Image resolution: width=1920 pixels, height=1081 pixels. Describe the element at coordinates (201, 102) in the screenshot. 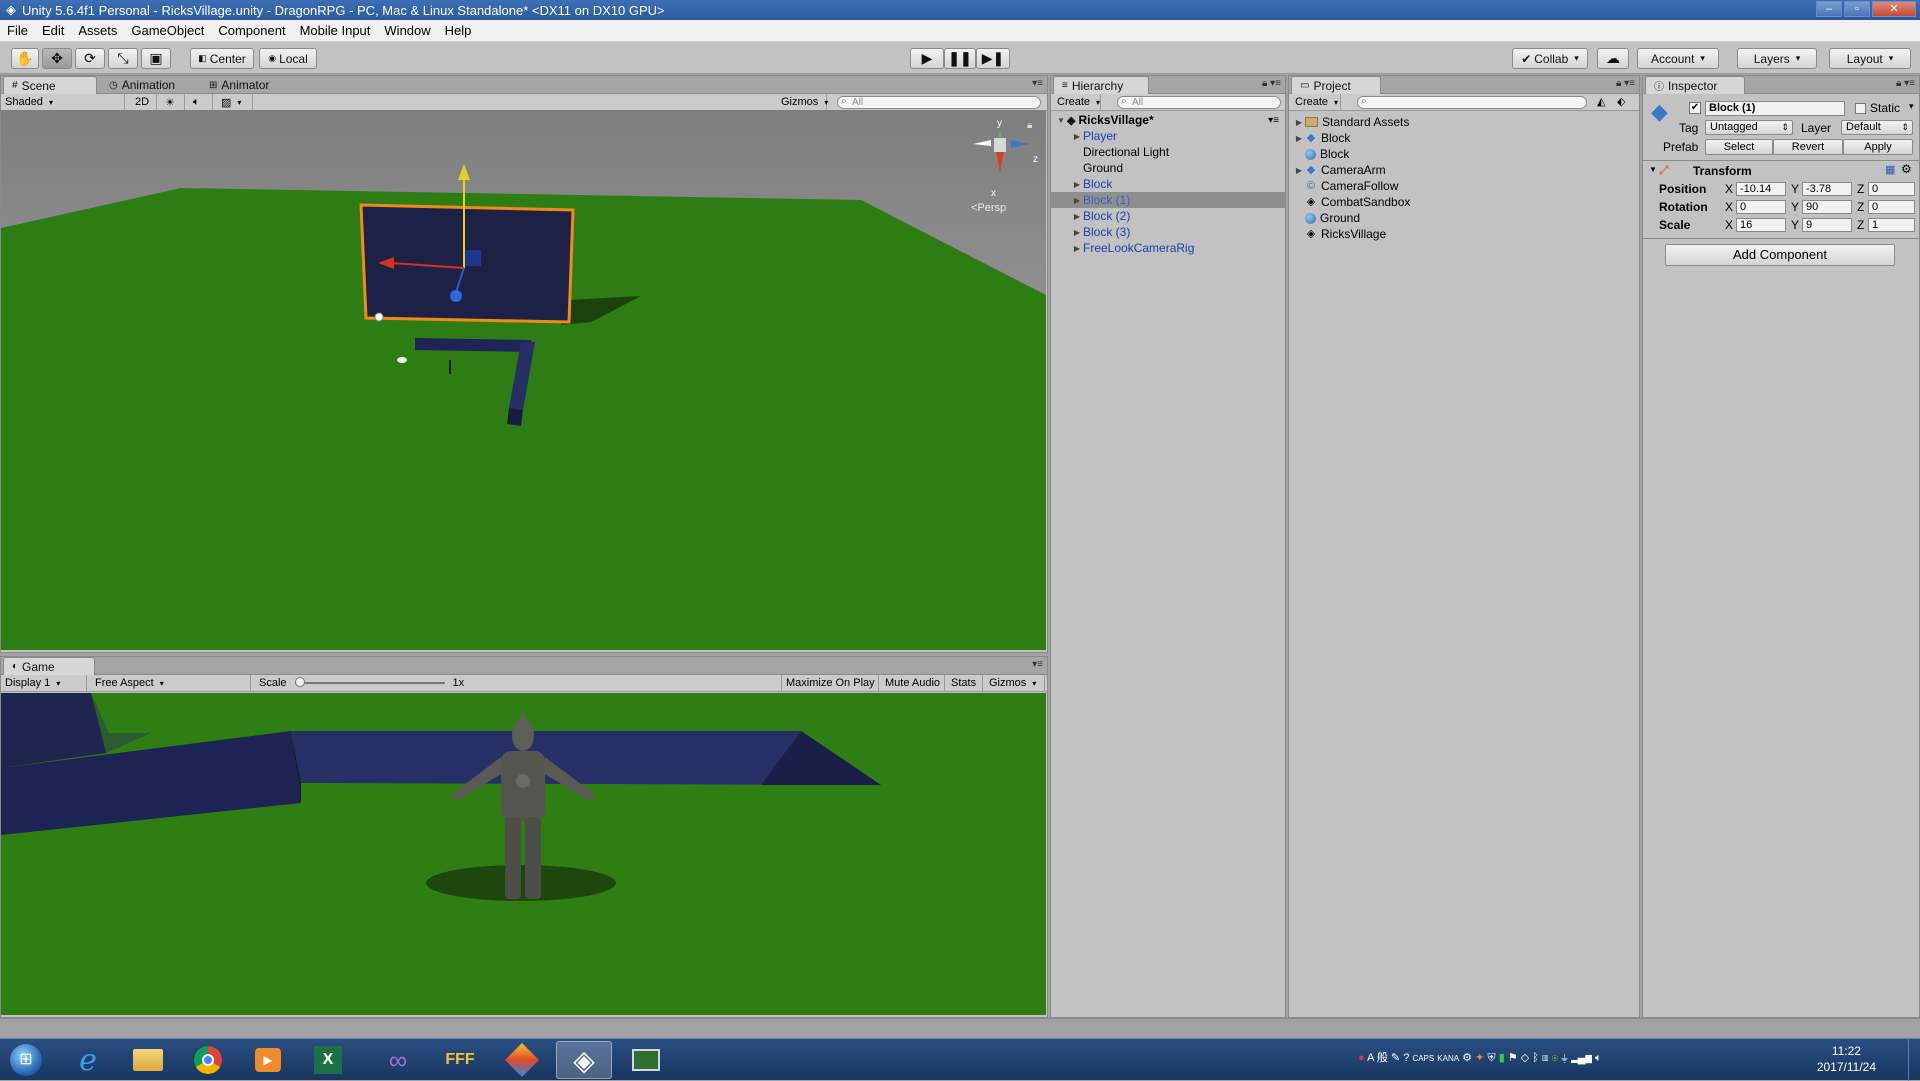

I see `audio-toggle: 🔈︎` at that location.